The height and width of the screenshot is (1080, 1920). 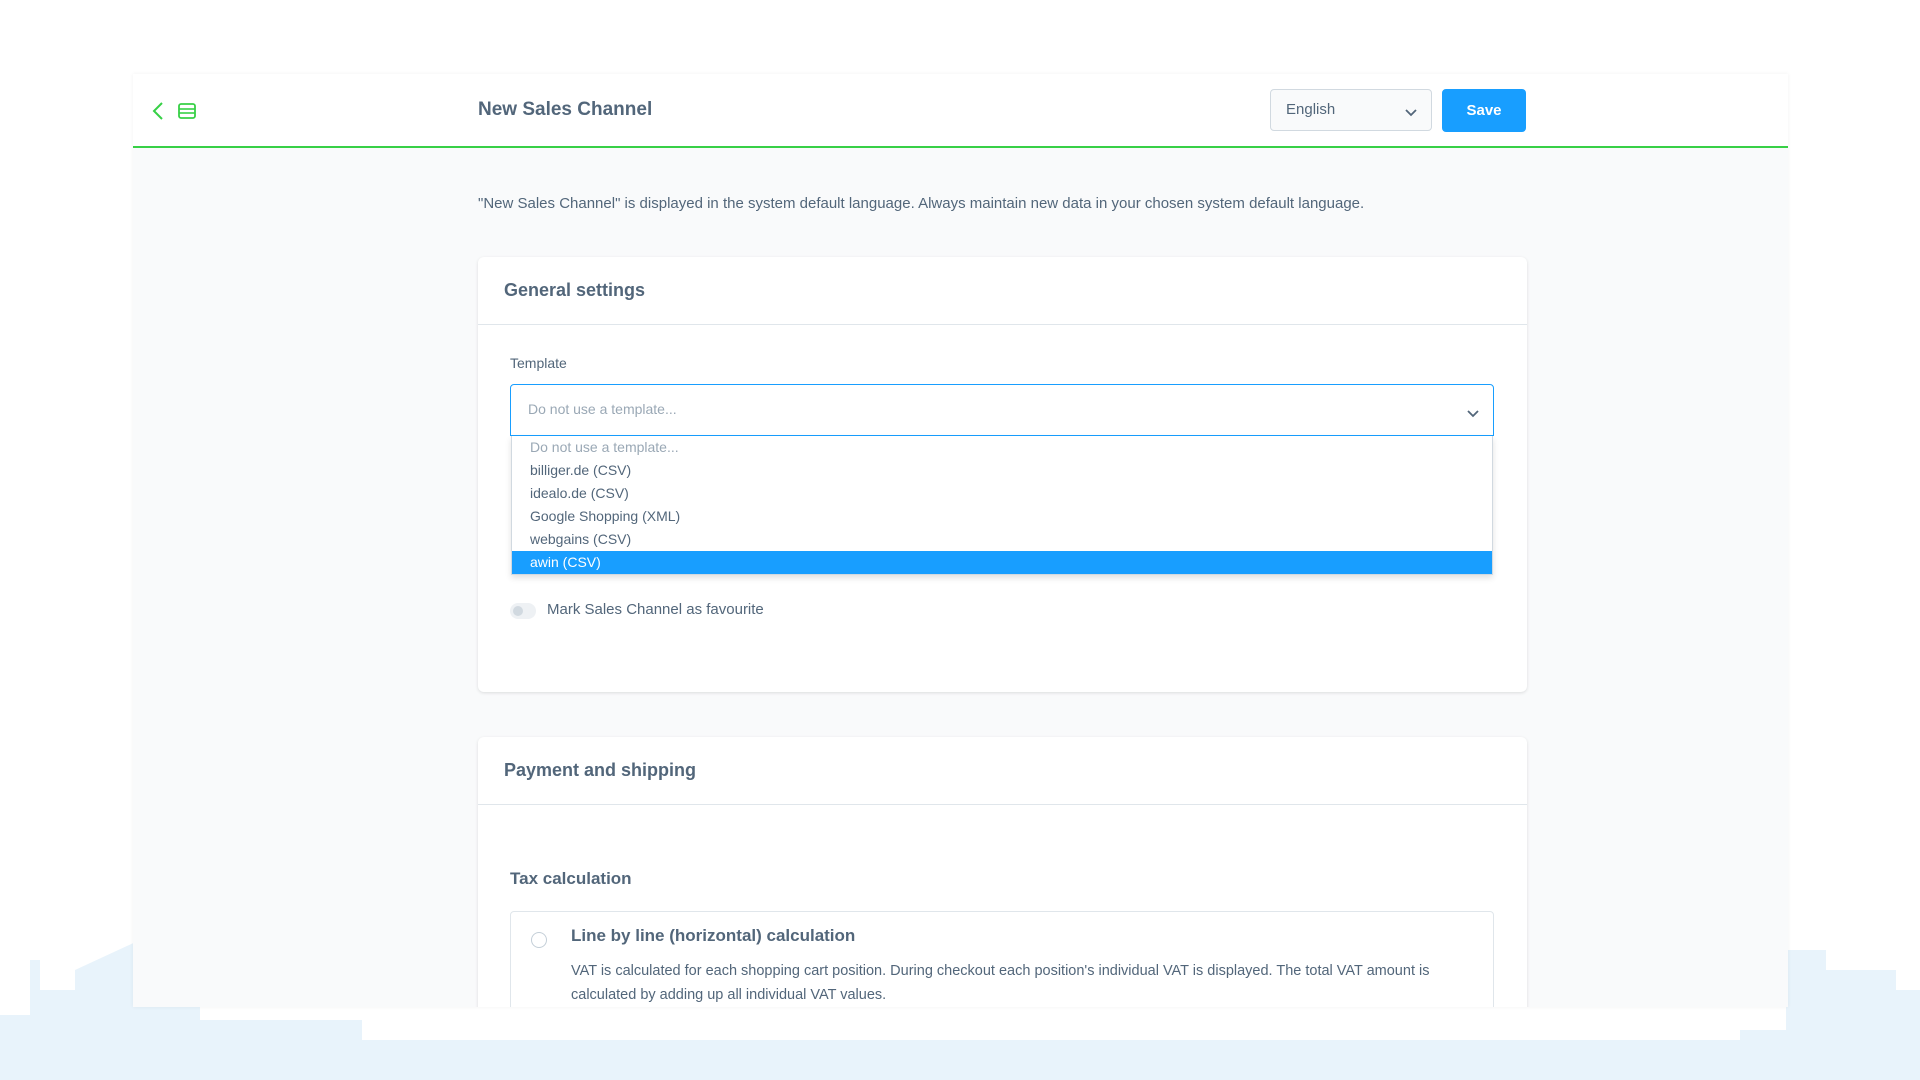 What do you see at coordinates (1002, 493) in the screenshot?
I see `dropdown-option: idealo.de (CSV)` at bounding box center [1002, 493].